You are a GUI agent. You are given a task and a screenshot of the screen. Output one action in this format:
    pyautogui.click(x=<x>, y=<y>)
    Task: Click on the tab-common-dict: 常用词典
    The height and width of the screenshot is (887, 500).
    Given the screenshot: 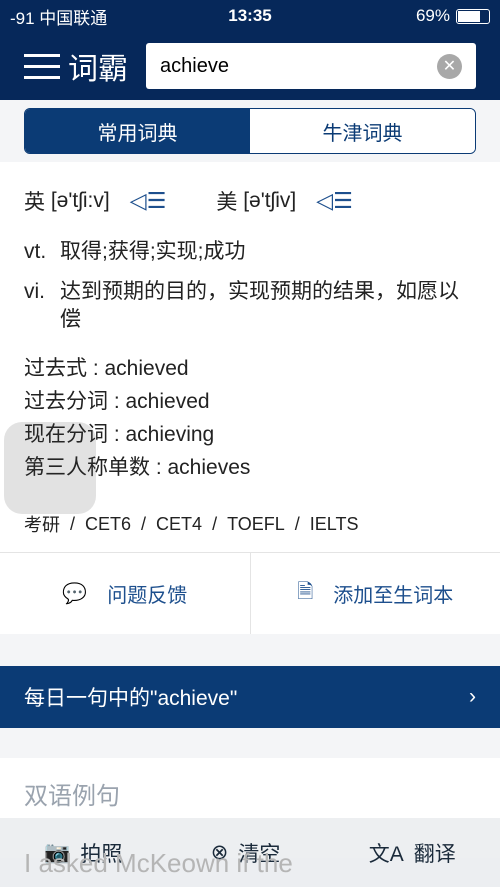 What is the action you would take?
    pyautogui.click(x=137, y=131)
    